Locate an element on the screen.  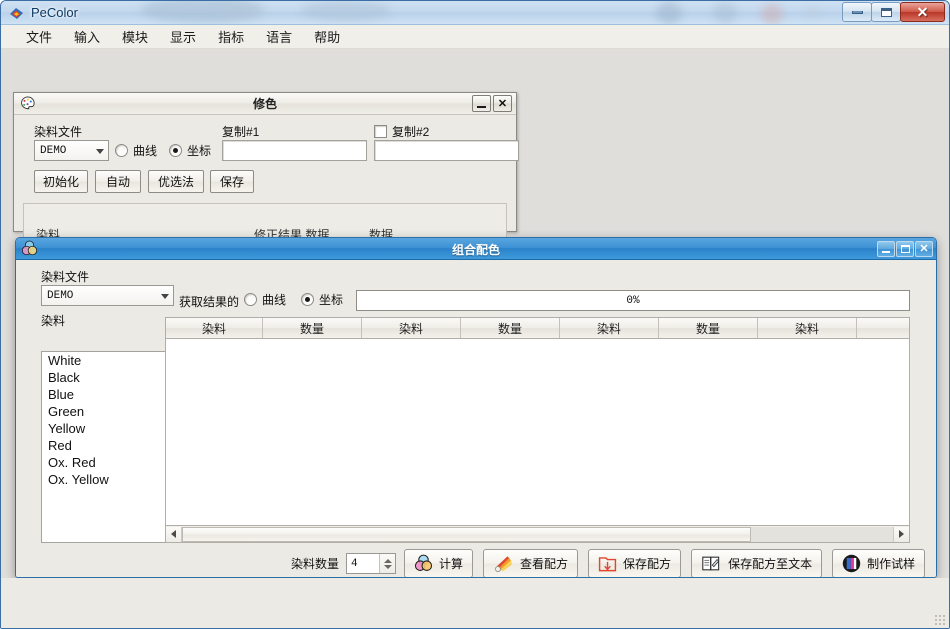
xiuse-dye-file-label: 染料文件 is located at coordinates (58, 132).